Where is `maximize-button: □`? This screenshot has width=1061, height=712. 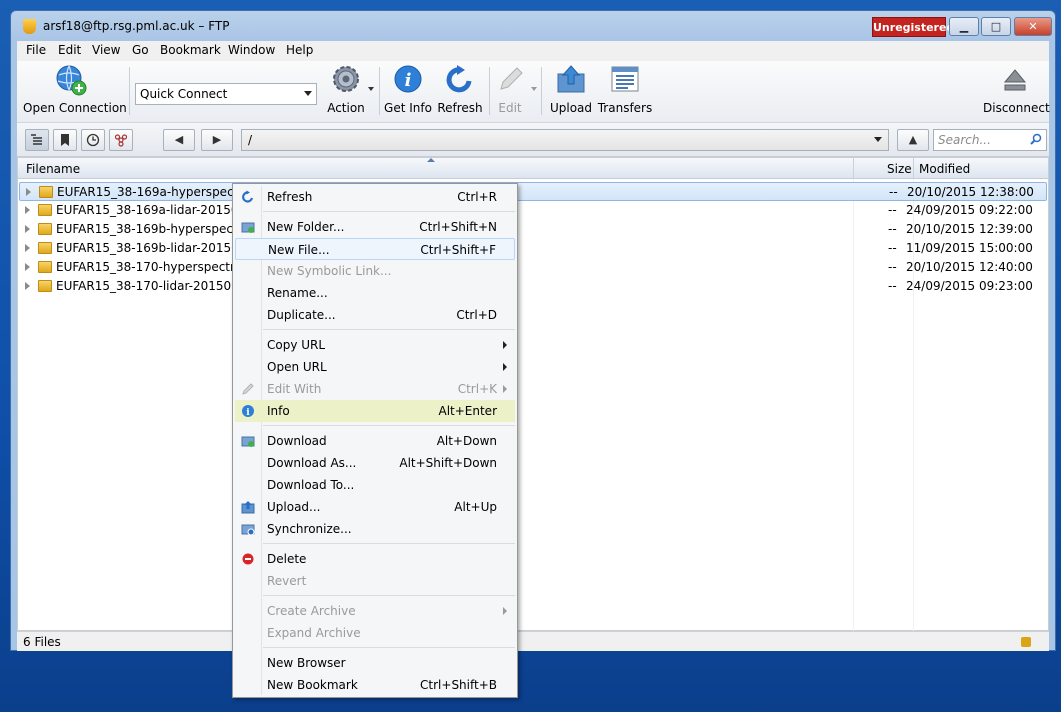
maximize-button: □ is located at coordinates (996, 26).